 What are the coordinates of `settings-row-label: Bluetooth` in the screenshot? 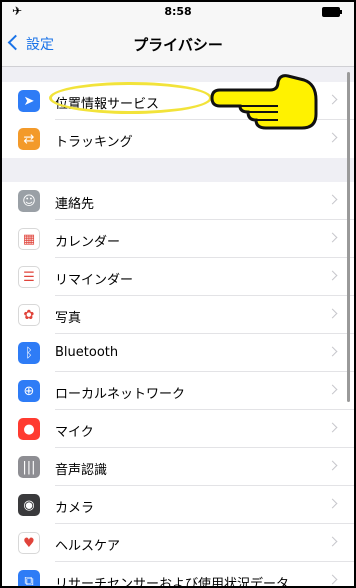 It's located at (87, 352).